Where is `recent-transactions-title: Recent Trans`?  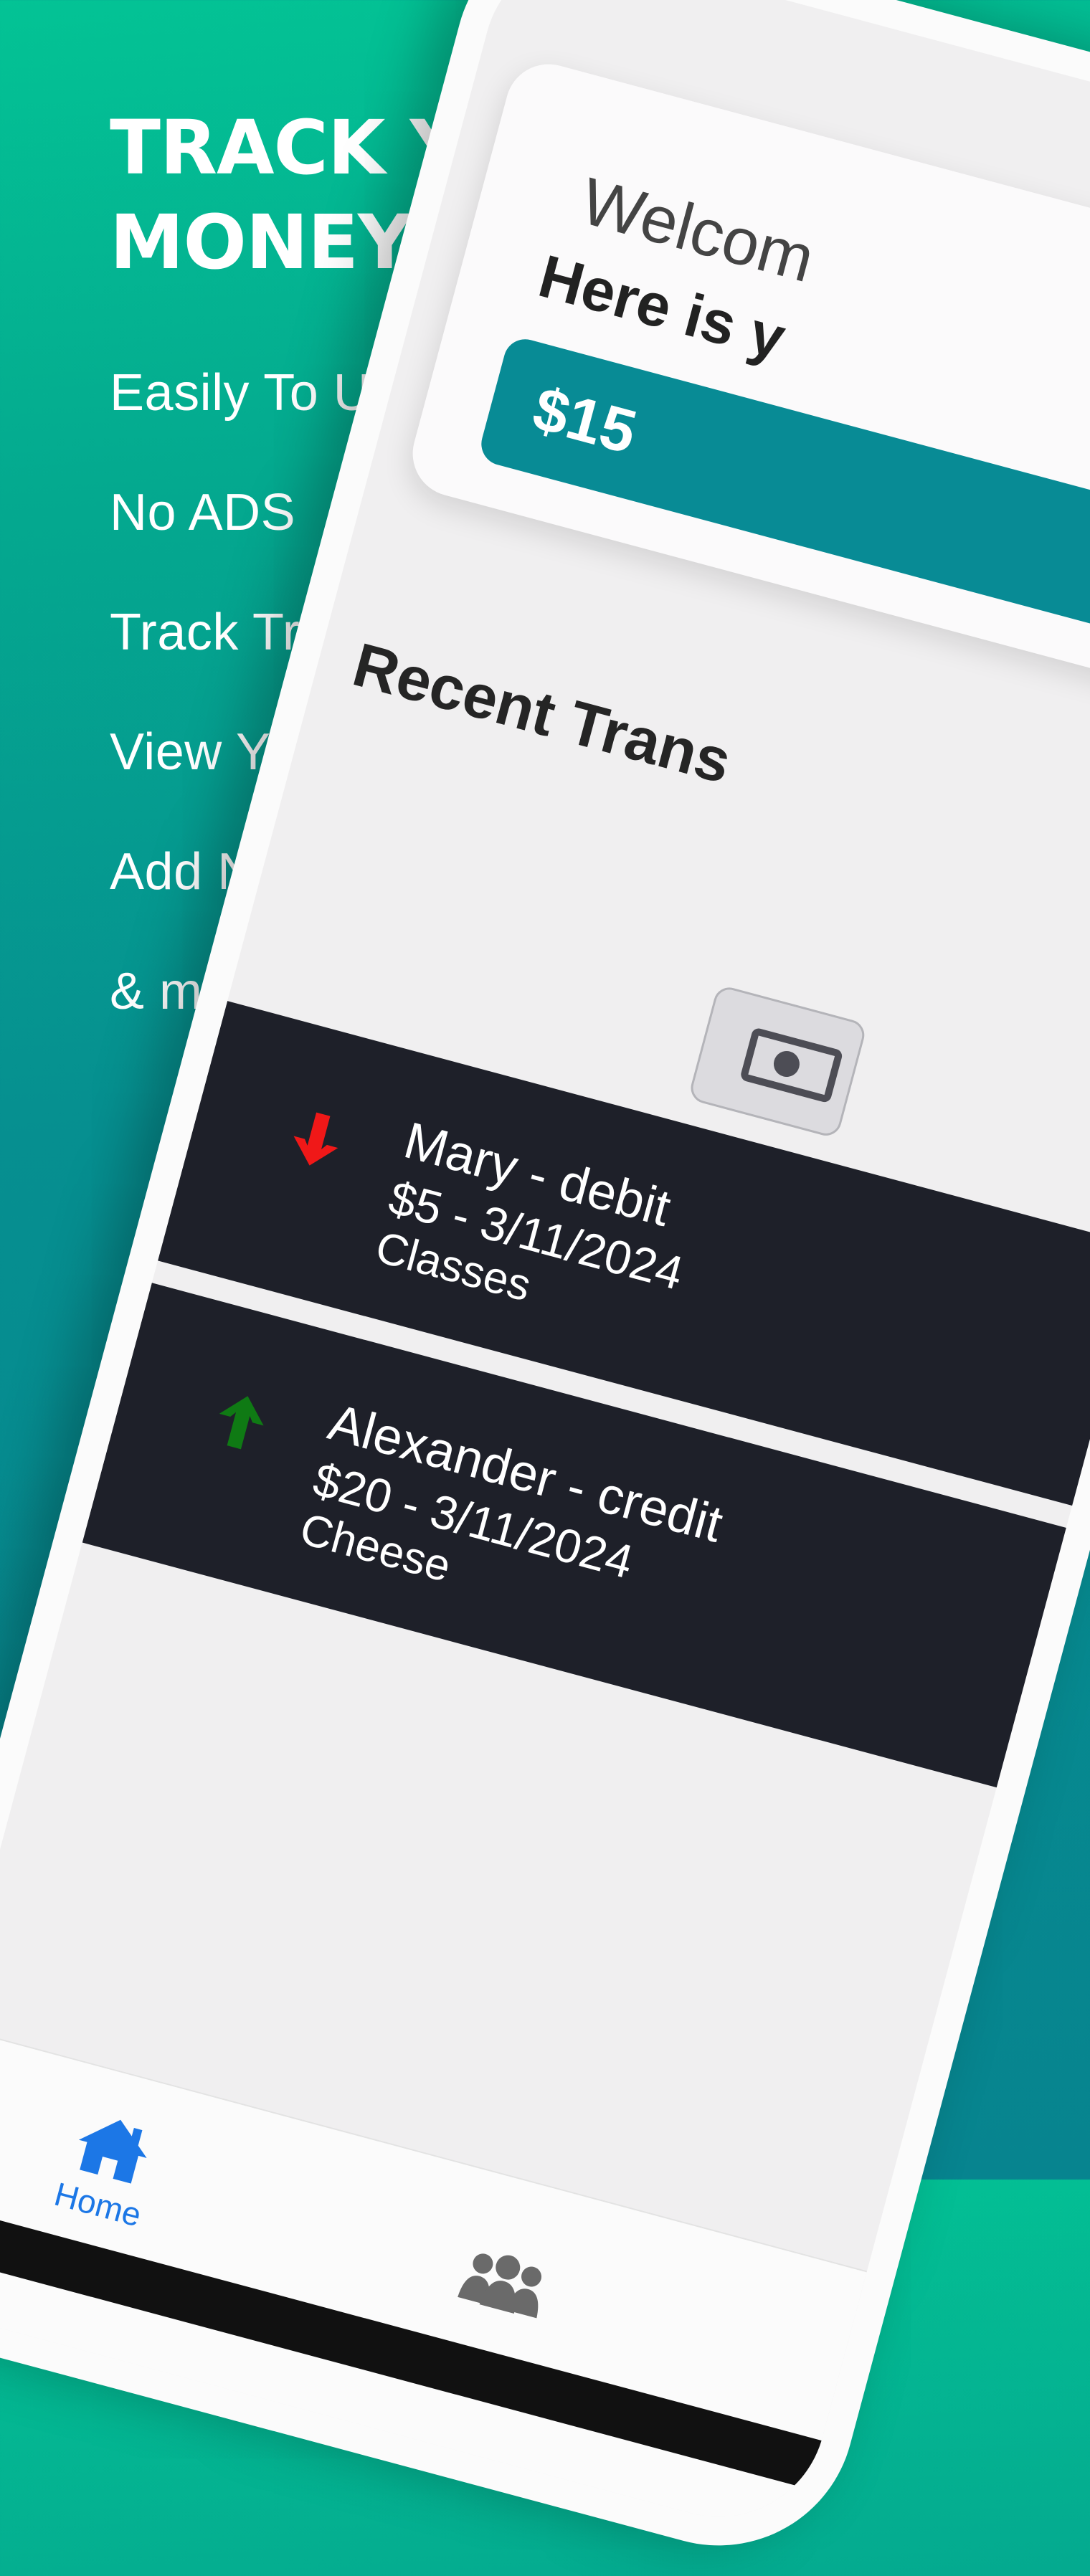 recent-transactions-title: Recent Trans is located at coordinates (542, 713).